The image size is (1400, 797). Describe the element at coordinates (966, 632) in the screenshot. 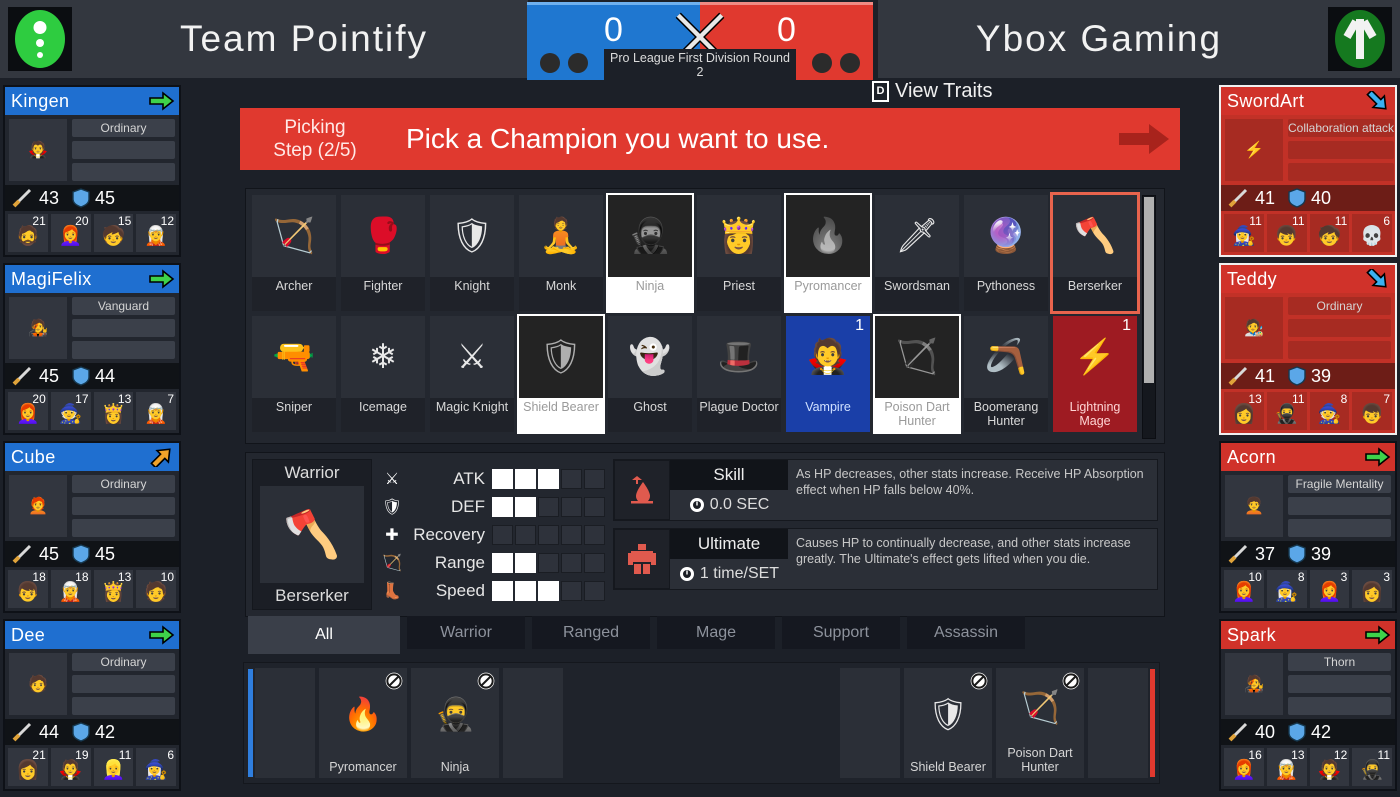

I see `filter-tab-assassin: Assassin` at that location.